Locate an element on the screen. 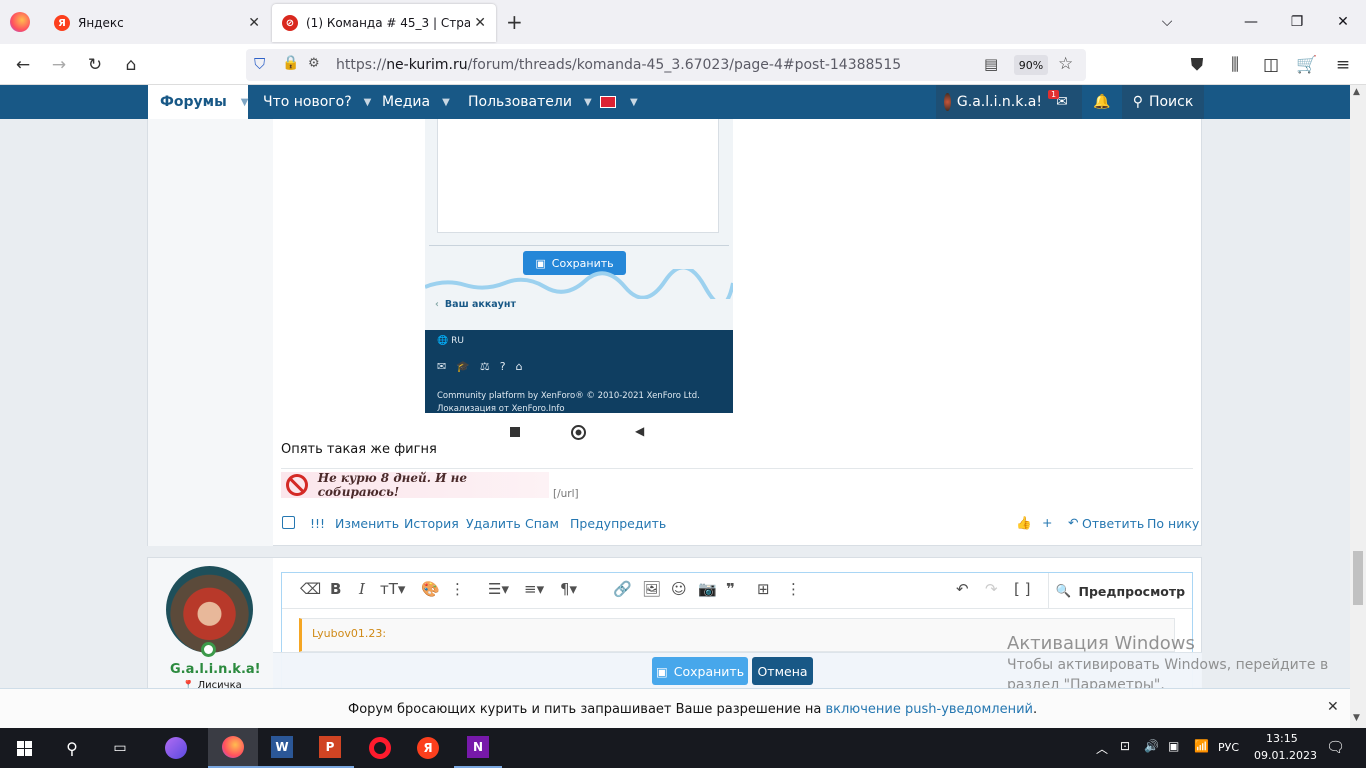  cancel-button: Отмена is located at coordinates (782, 671).